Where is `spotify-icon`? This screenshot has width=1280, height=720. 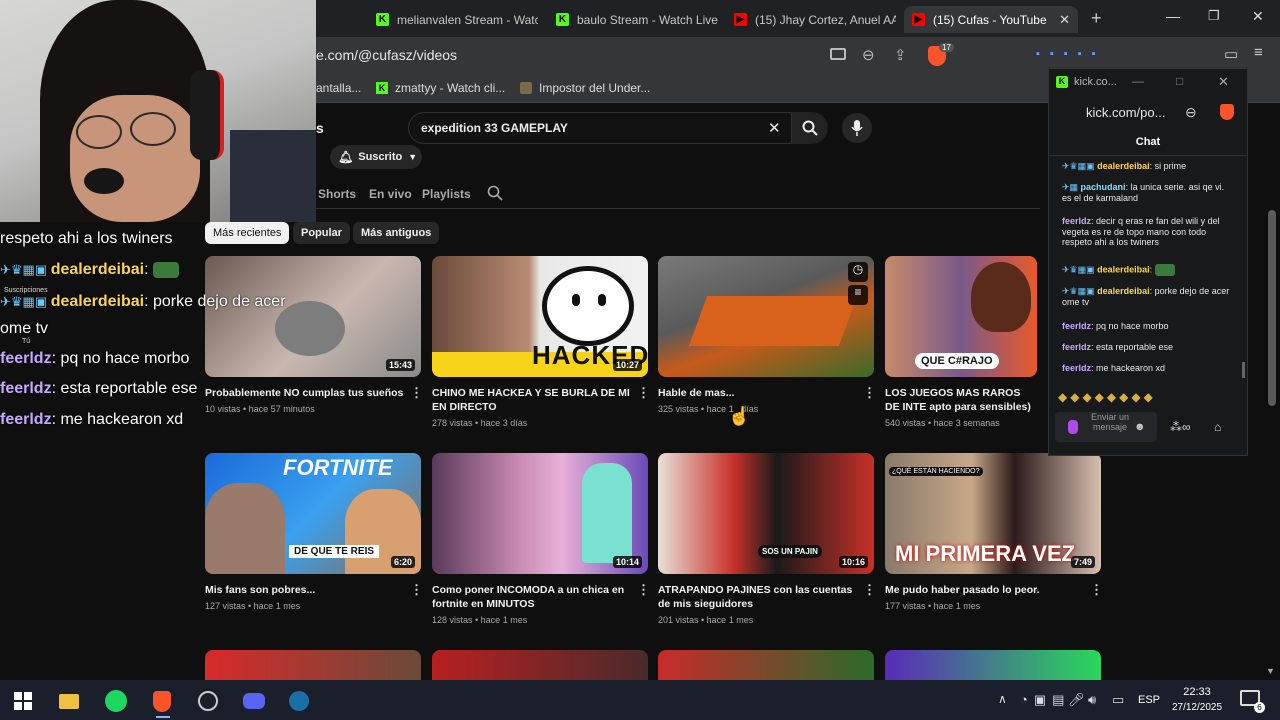 spotify-icon is located at coordinates (116, 701).